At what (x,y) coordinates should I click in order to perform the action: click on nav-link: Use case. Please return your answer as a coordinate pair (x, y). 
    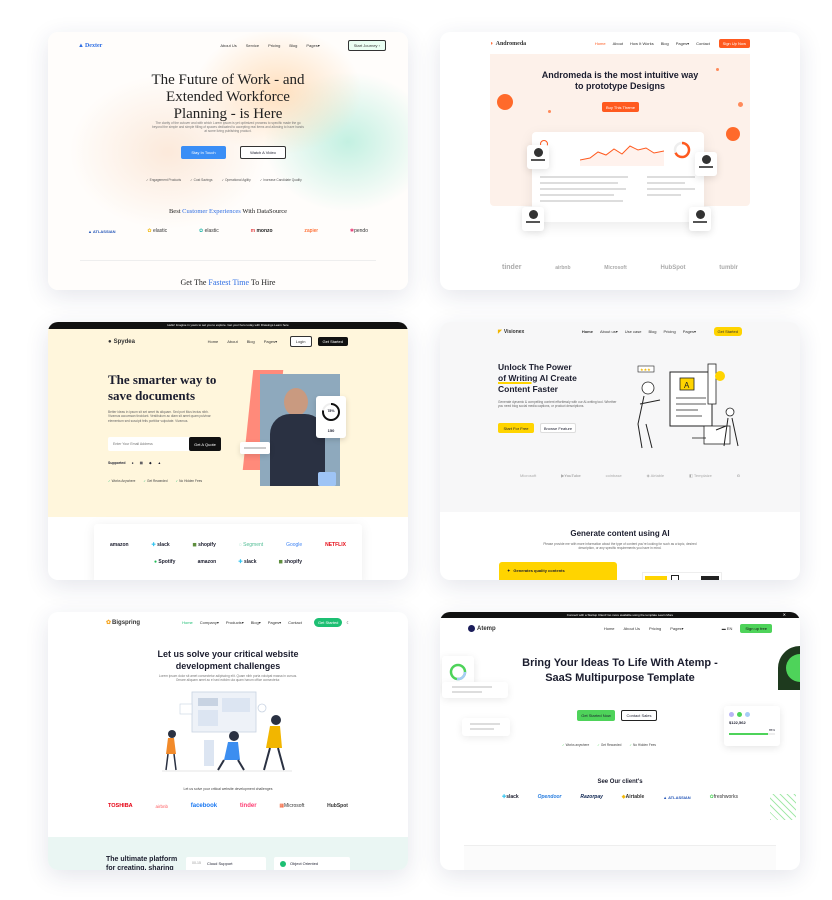
    Looking at the image, I should click on (633, 331).